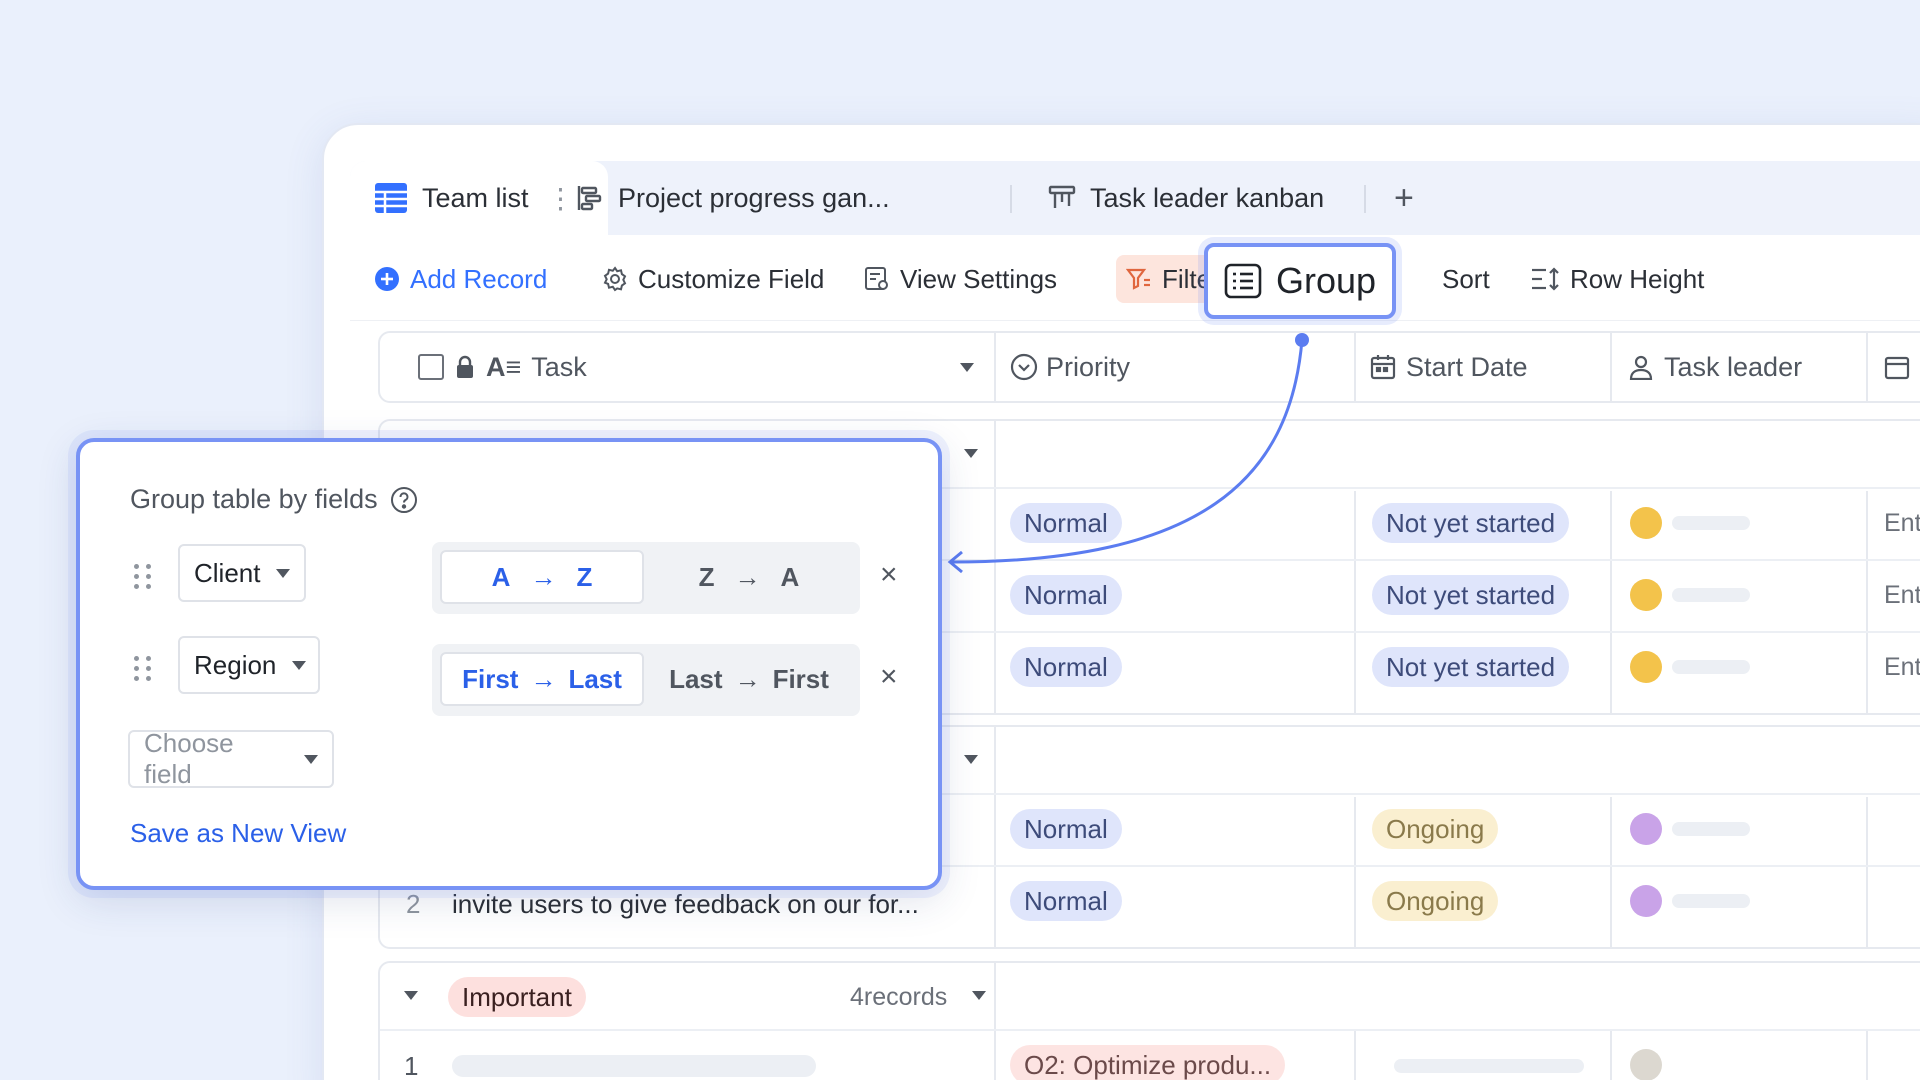  What do you see at coordinates (238, 833) in the screenshot?
I see `save-as-new-view-link: Save as New View` at bounding box center [238, 833].